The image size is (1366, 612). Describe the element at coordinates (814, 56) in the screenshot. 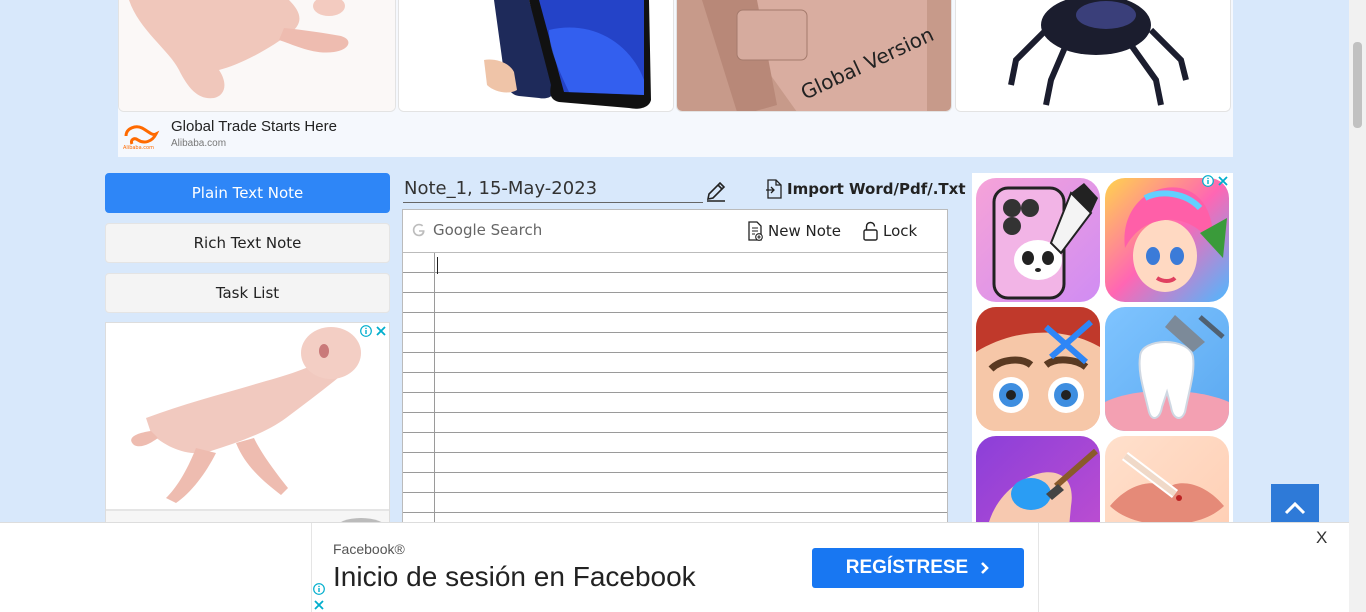

I see `ad-tile-phone-case: Global Version` at that location.